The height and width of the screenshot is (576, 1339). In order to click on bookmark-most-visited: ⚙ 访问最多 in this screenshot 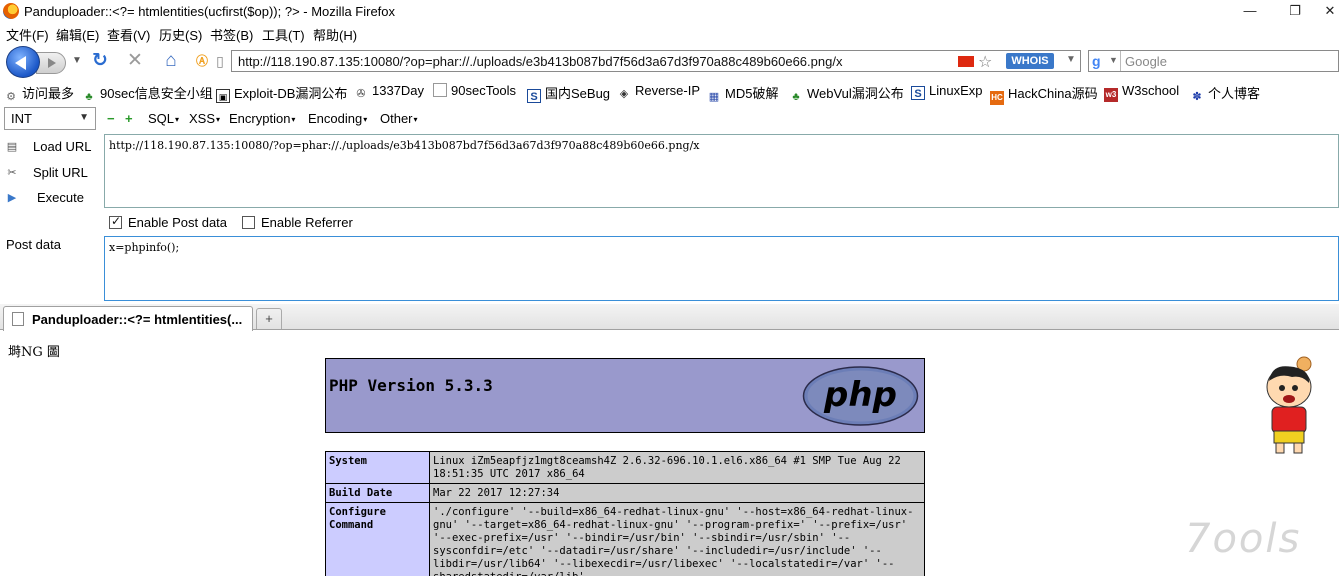, I will do `click(39, 93)`.